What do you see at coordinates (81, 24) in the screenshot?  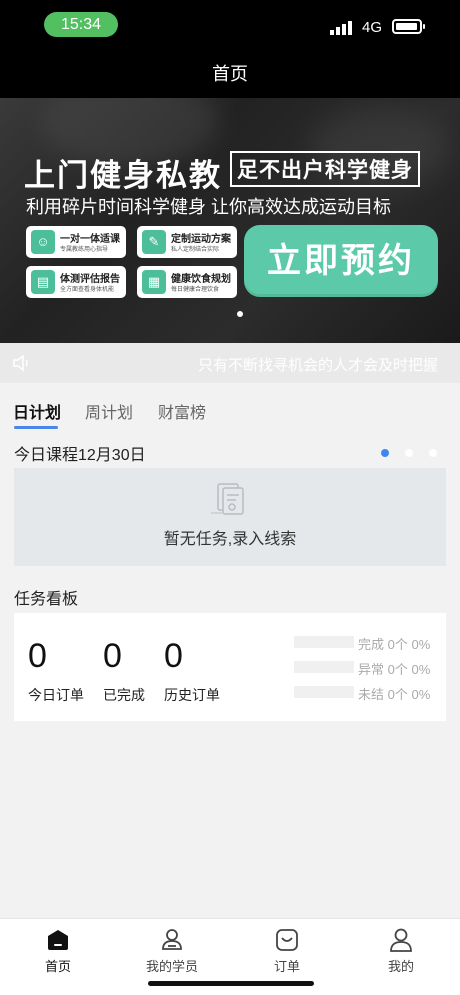 I see `status-time: 15:34` at bounding box center [81, 24].